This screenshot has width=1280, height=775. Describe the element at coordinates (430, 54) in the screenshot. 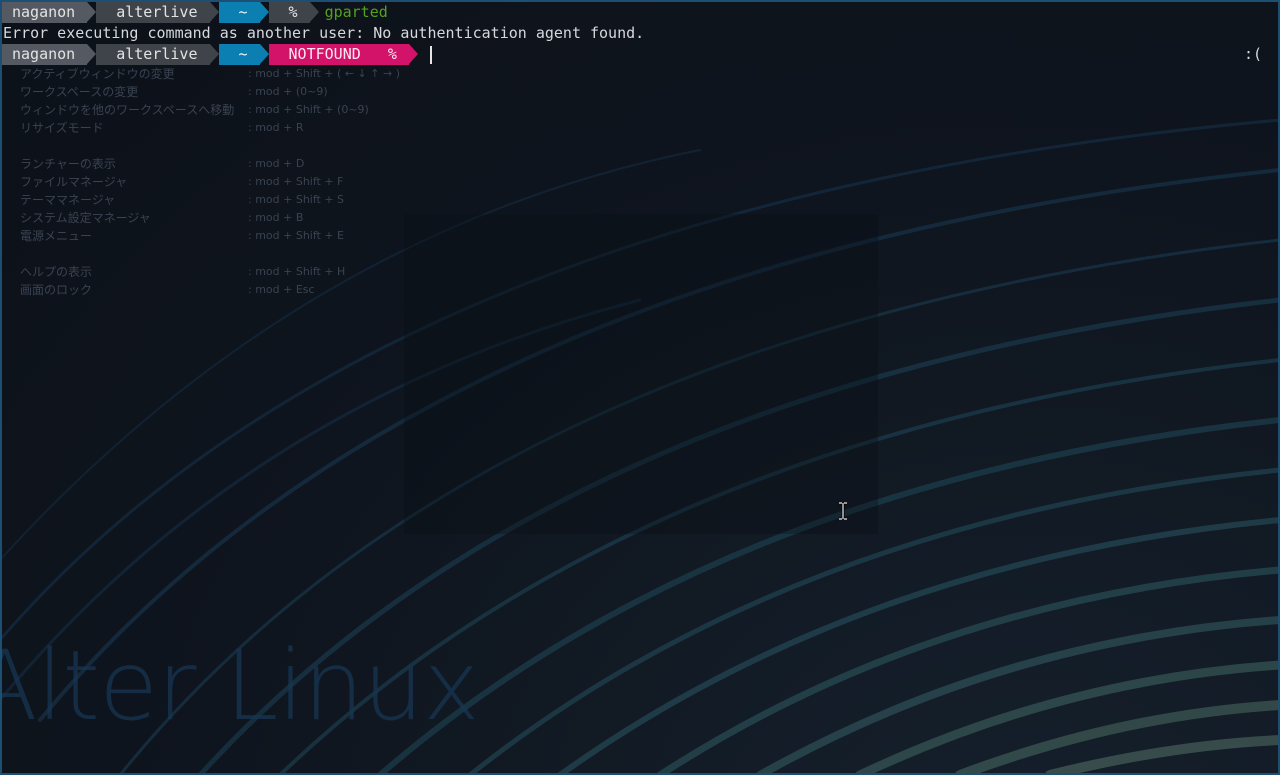

I see `text-cursor` at that location.